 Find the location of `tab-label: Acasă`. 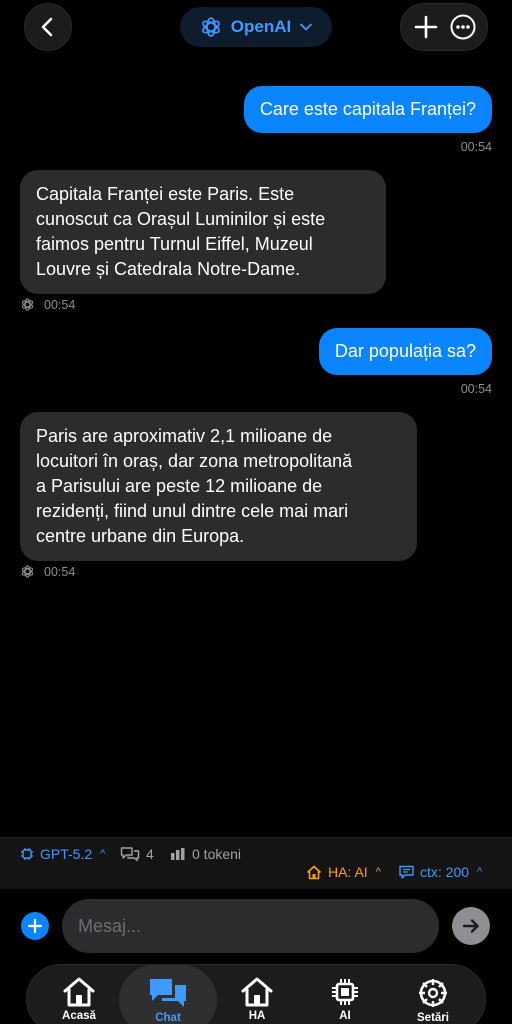

tab-label: Acasă is located at coordinates (79, 1016).